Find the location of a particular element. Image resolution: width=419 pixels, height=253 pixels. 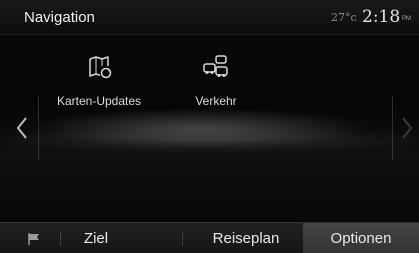

chevron-right-icon is located at coordinates (407, 128).